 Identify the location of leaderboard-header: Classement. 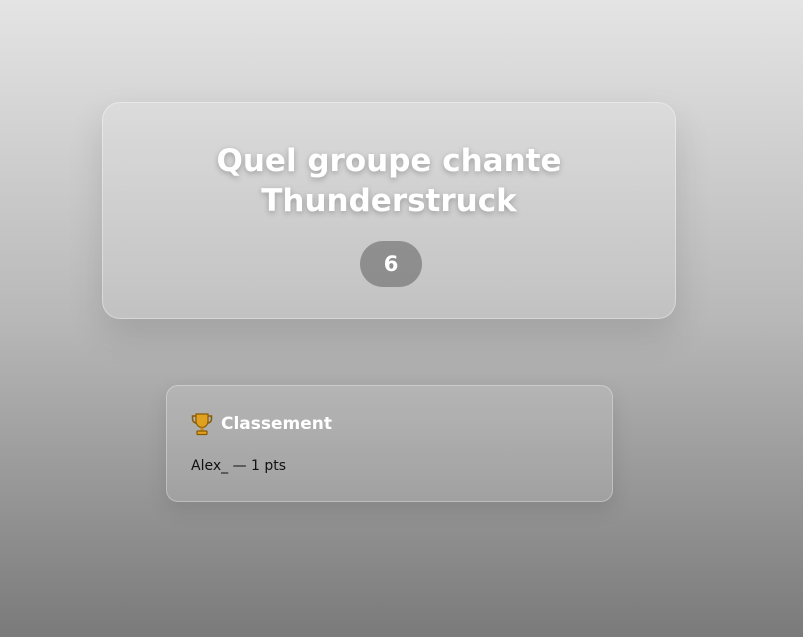
(261, 424).